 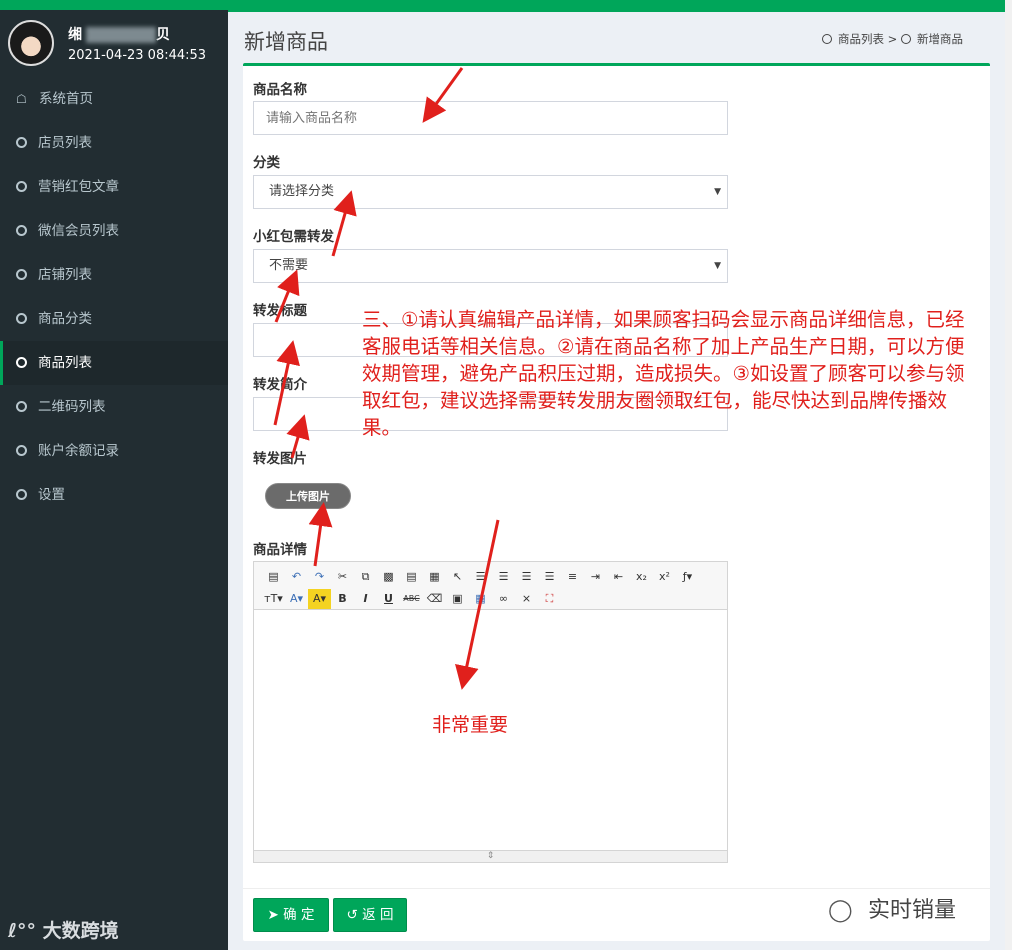 What do you see at coordinates (296, 599) in the screenshot?
I see `font-color-icon: A▾` at bounding box center [296, 599].